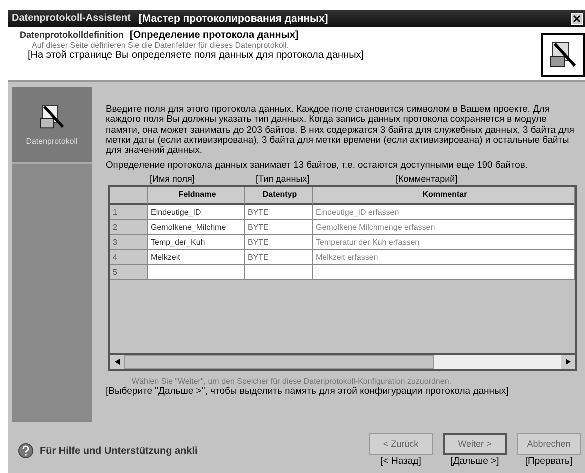  What do you see at coordinates (129, 242) in the screenshot?
I see `row-number: 3` at bounding box center [129, 242].